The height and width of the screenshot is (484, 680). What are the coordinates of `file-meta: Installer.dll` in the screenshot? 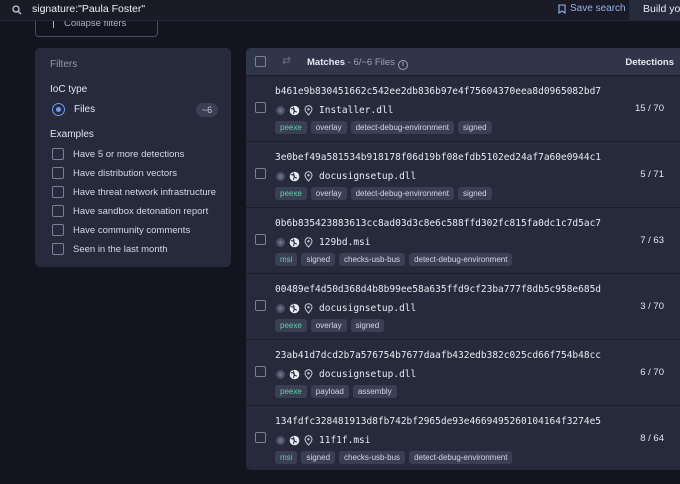 It's located at (334, 110).